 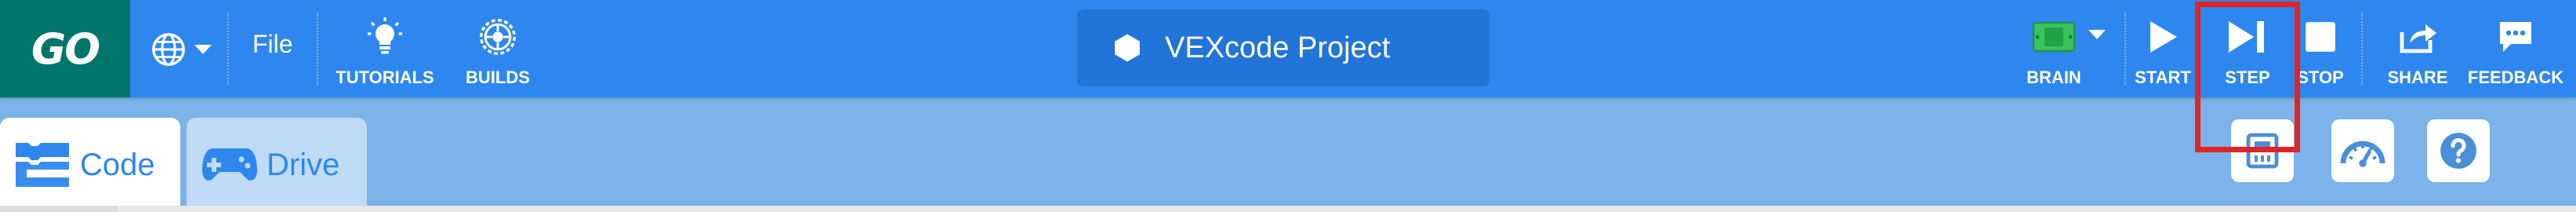 I want to click on project-name: VEXcode Project, so click(x=1278, y=48).